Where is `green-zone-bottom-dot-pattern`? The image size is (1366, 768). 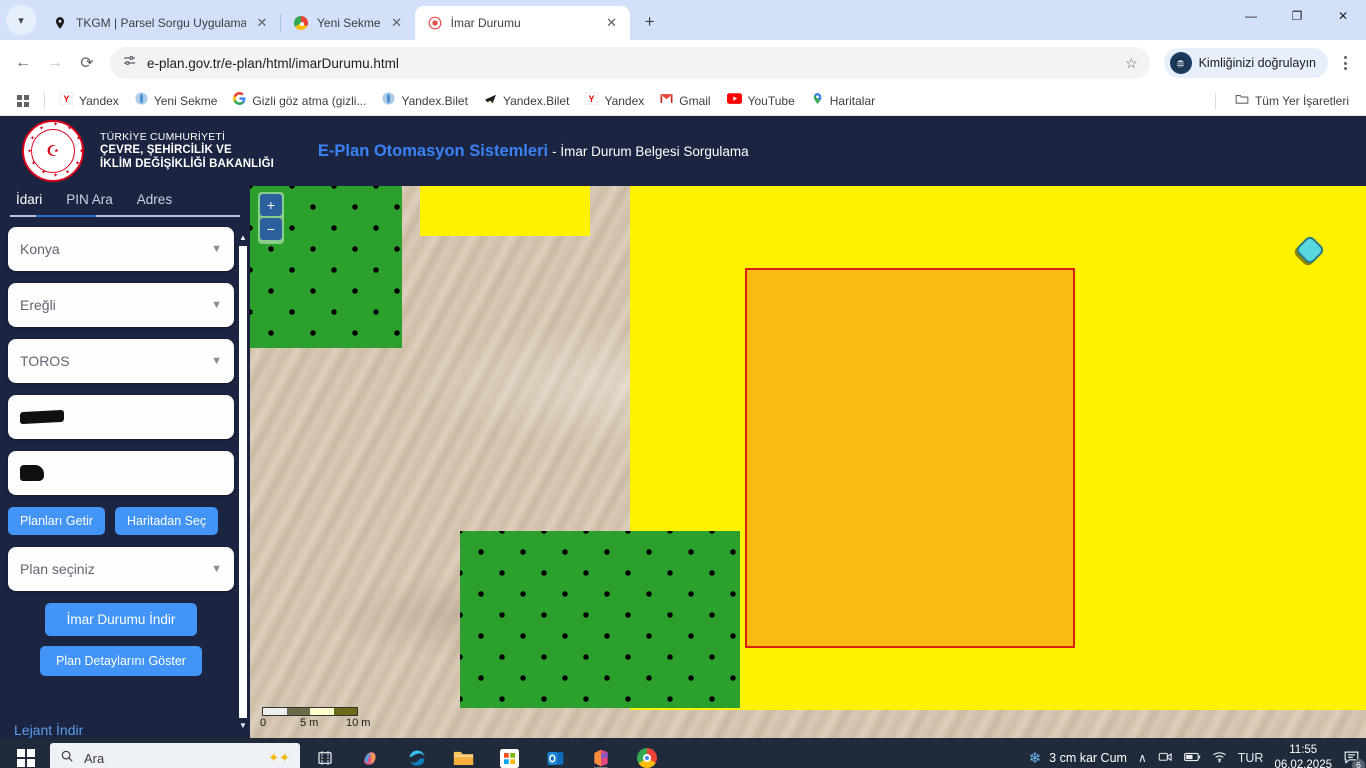 green-zone-bottom-dot-pattern is located at coordinates (600, 619).